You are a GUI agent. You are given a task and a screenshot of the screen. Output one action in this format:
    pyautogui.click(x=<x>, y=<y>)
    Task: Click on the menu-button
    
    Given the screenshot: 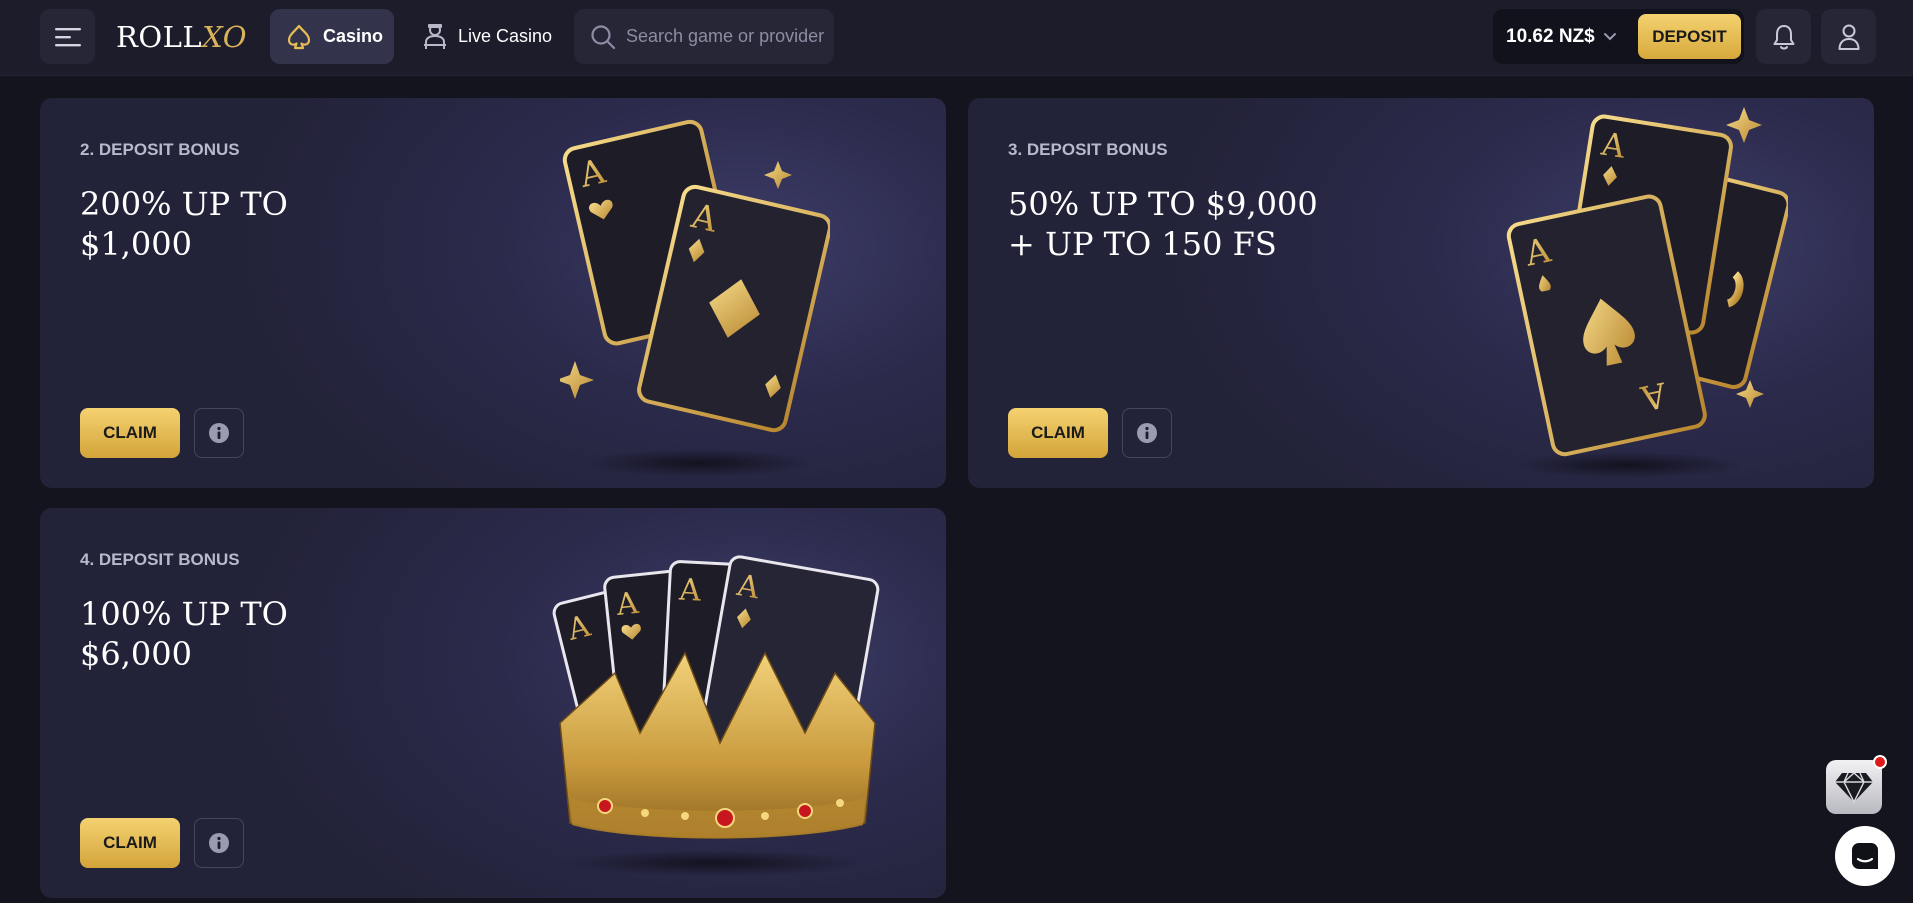 What is the action you would take?
    pyautogui.click(x=67, y=36)
    